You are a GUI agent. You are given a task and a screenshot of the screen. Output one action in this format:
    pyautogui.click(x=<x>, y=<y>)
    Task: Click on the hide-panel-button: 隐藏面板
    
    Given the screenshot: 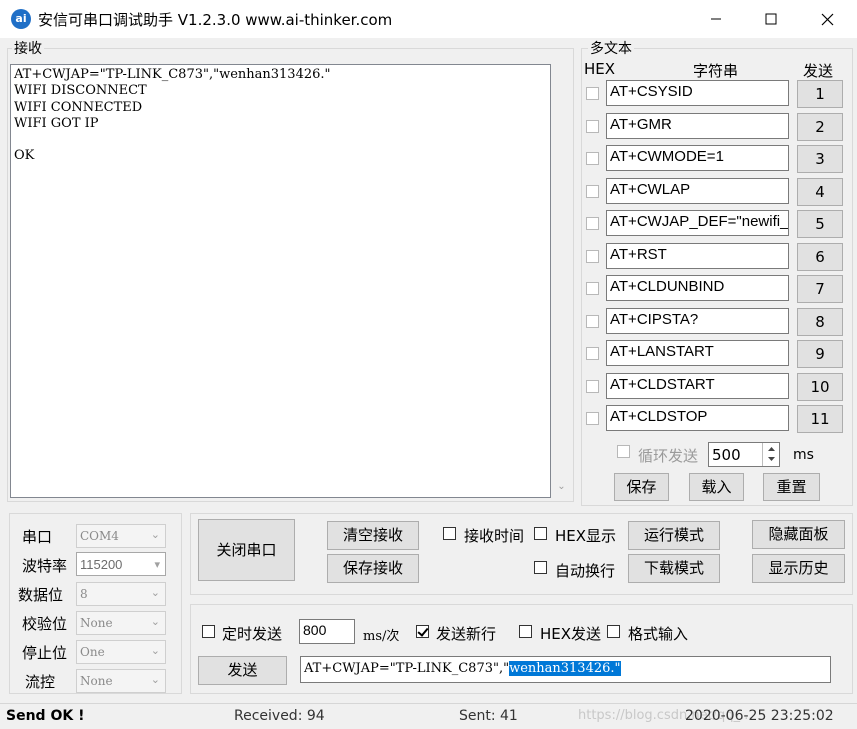 What is the action you would take?
    pyautogui.click(x=798, y=534)
    